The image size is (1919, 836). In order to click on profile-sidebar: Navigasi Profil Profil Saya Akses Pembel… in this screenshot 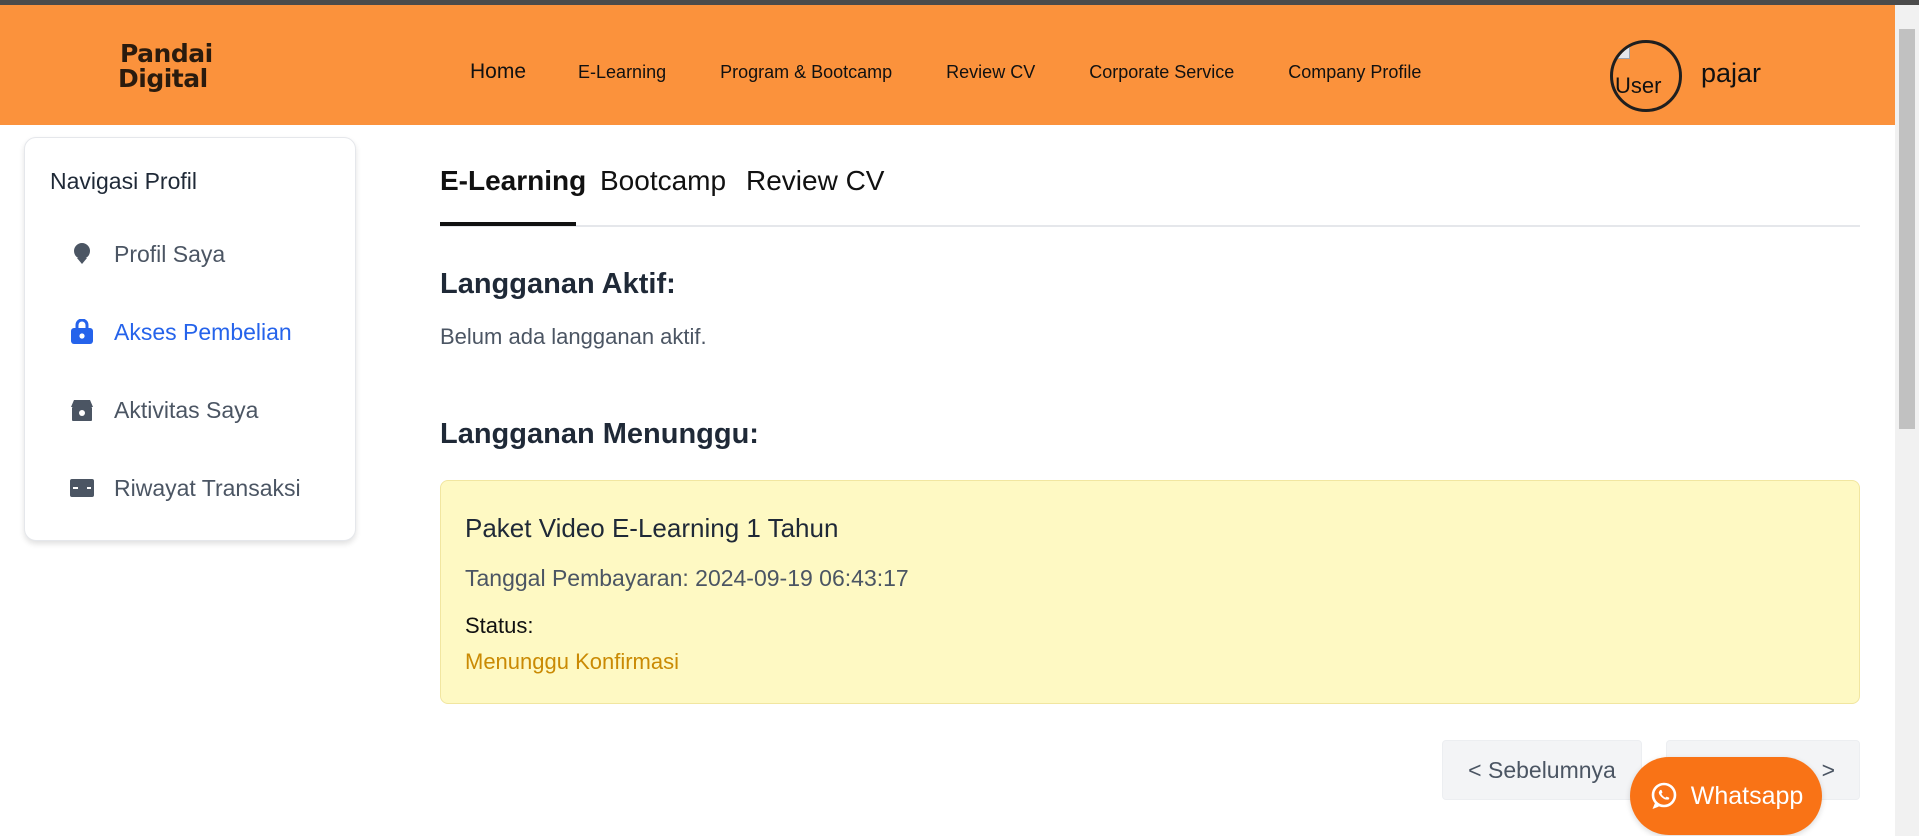, I will do `click(190, 339)`.